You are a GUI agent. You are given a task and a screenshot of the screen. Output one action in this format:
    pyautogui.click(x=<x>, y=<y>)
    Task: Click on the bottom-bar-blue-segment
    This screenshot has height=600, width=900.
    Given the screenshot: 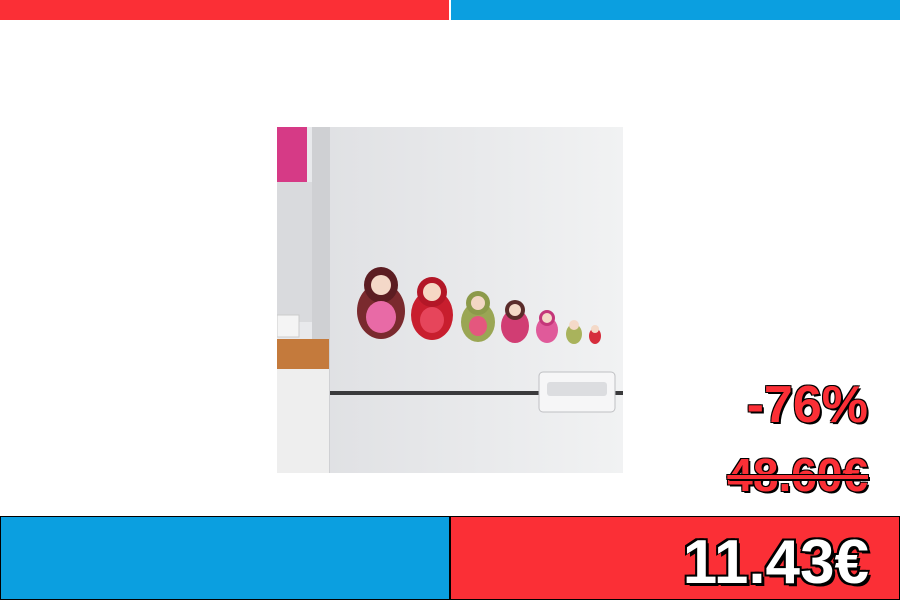 What is the action you would take?
    pyautogui.click(x=225, y=558)
    